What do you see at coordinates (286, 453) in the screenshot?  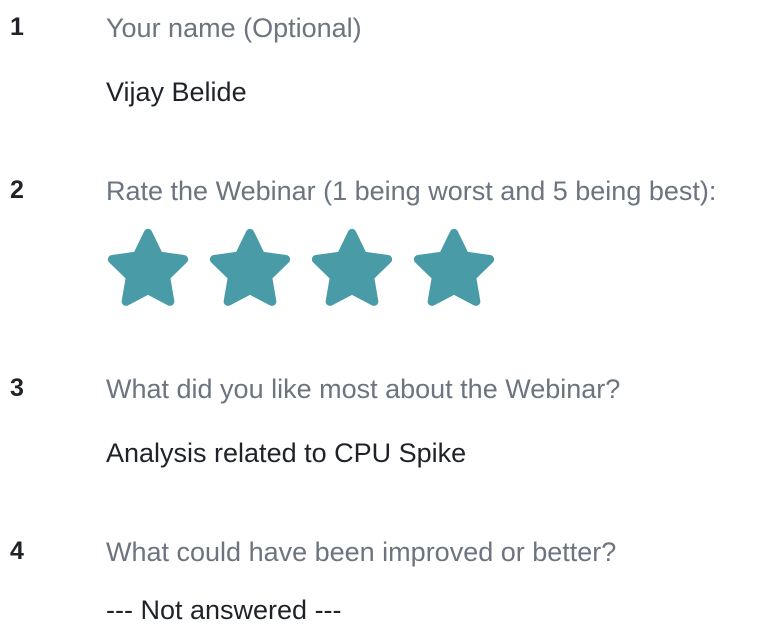 I see `answer-text: Analysis related to CPU Spike` at bounding box center [286, 453].